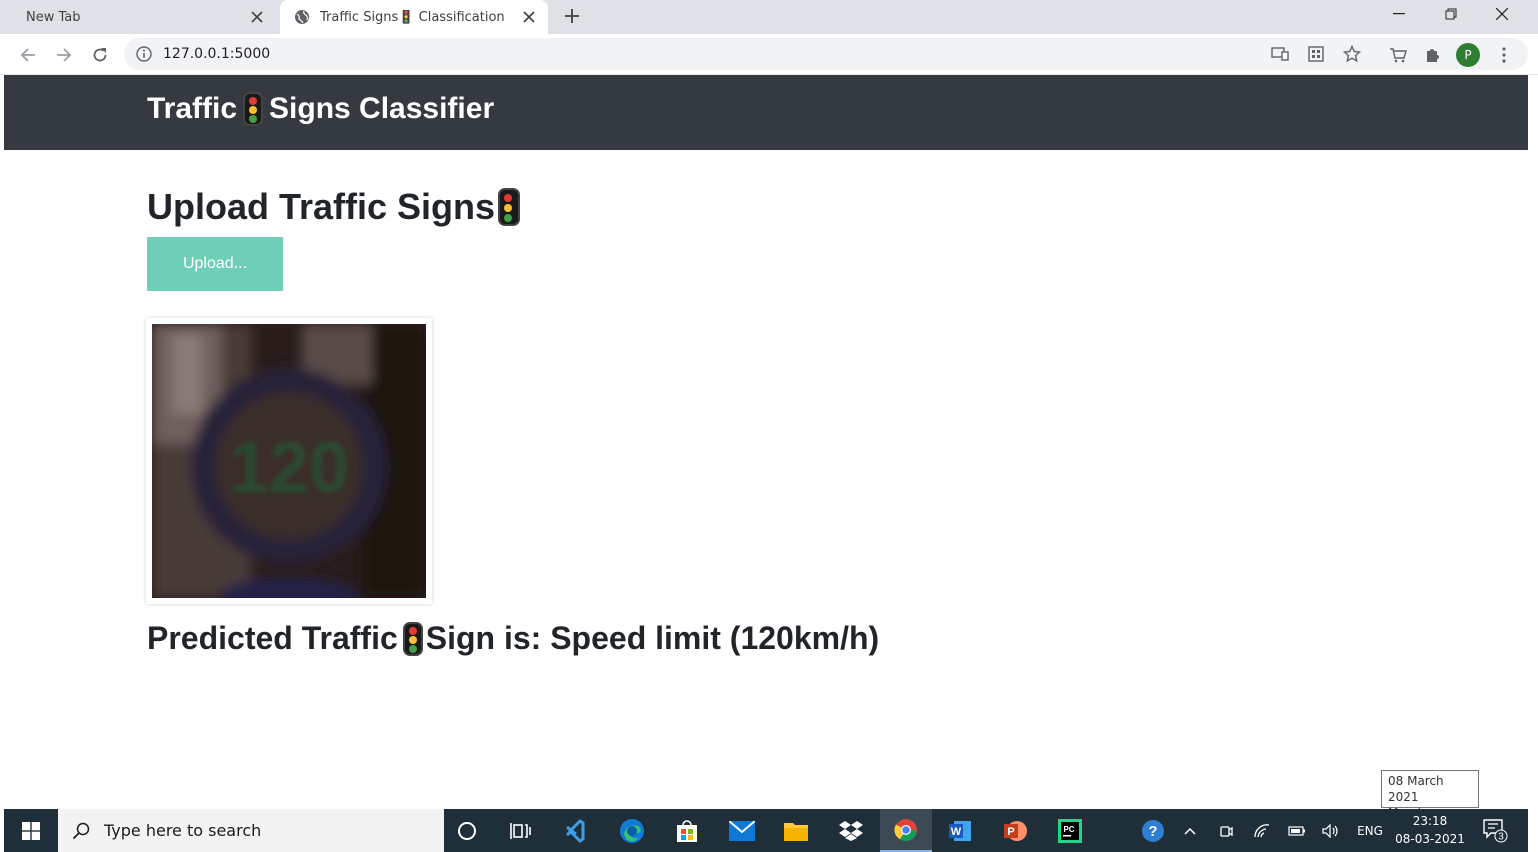 This screenshot has width=1538, height=852. Describe the element at coordinates (826, 54) in the screenshot. I see `address-bar: 127.0.0.1:5000` at that location.